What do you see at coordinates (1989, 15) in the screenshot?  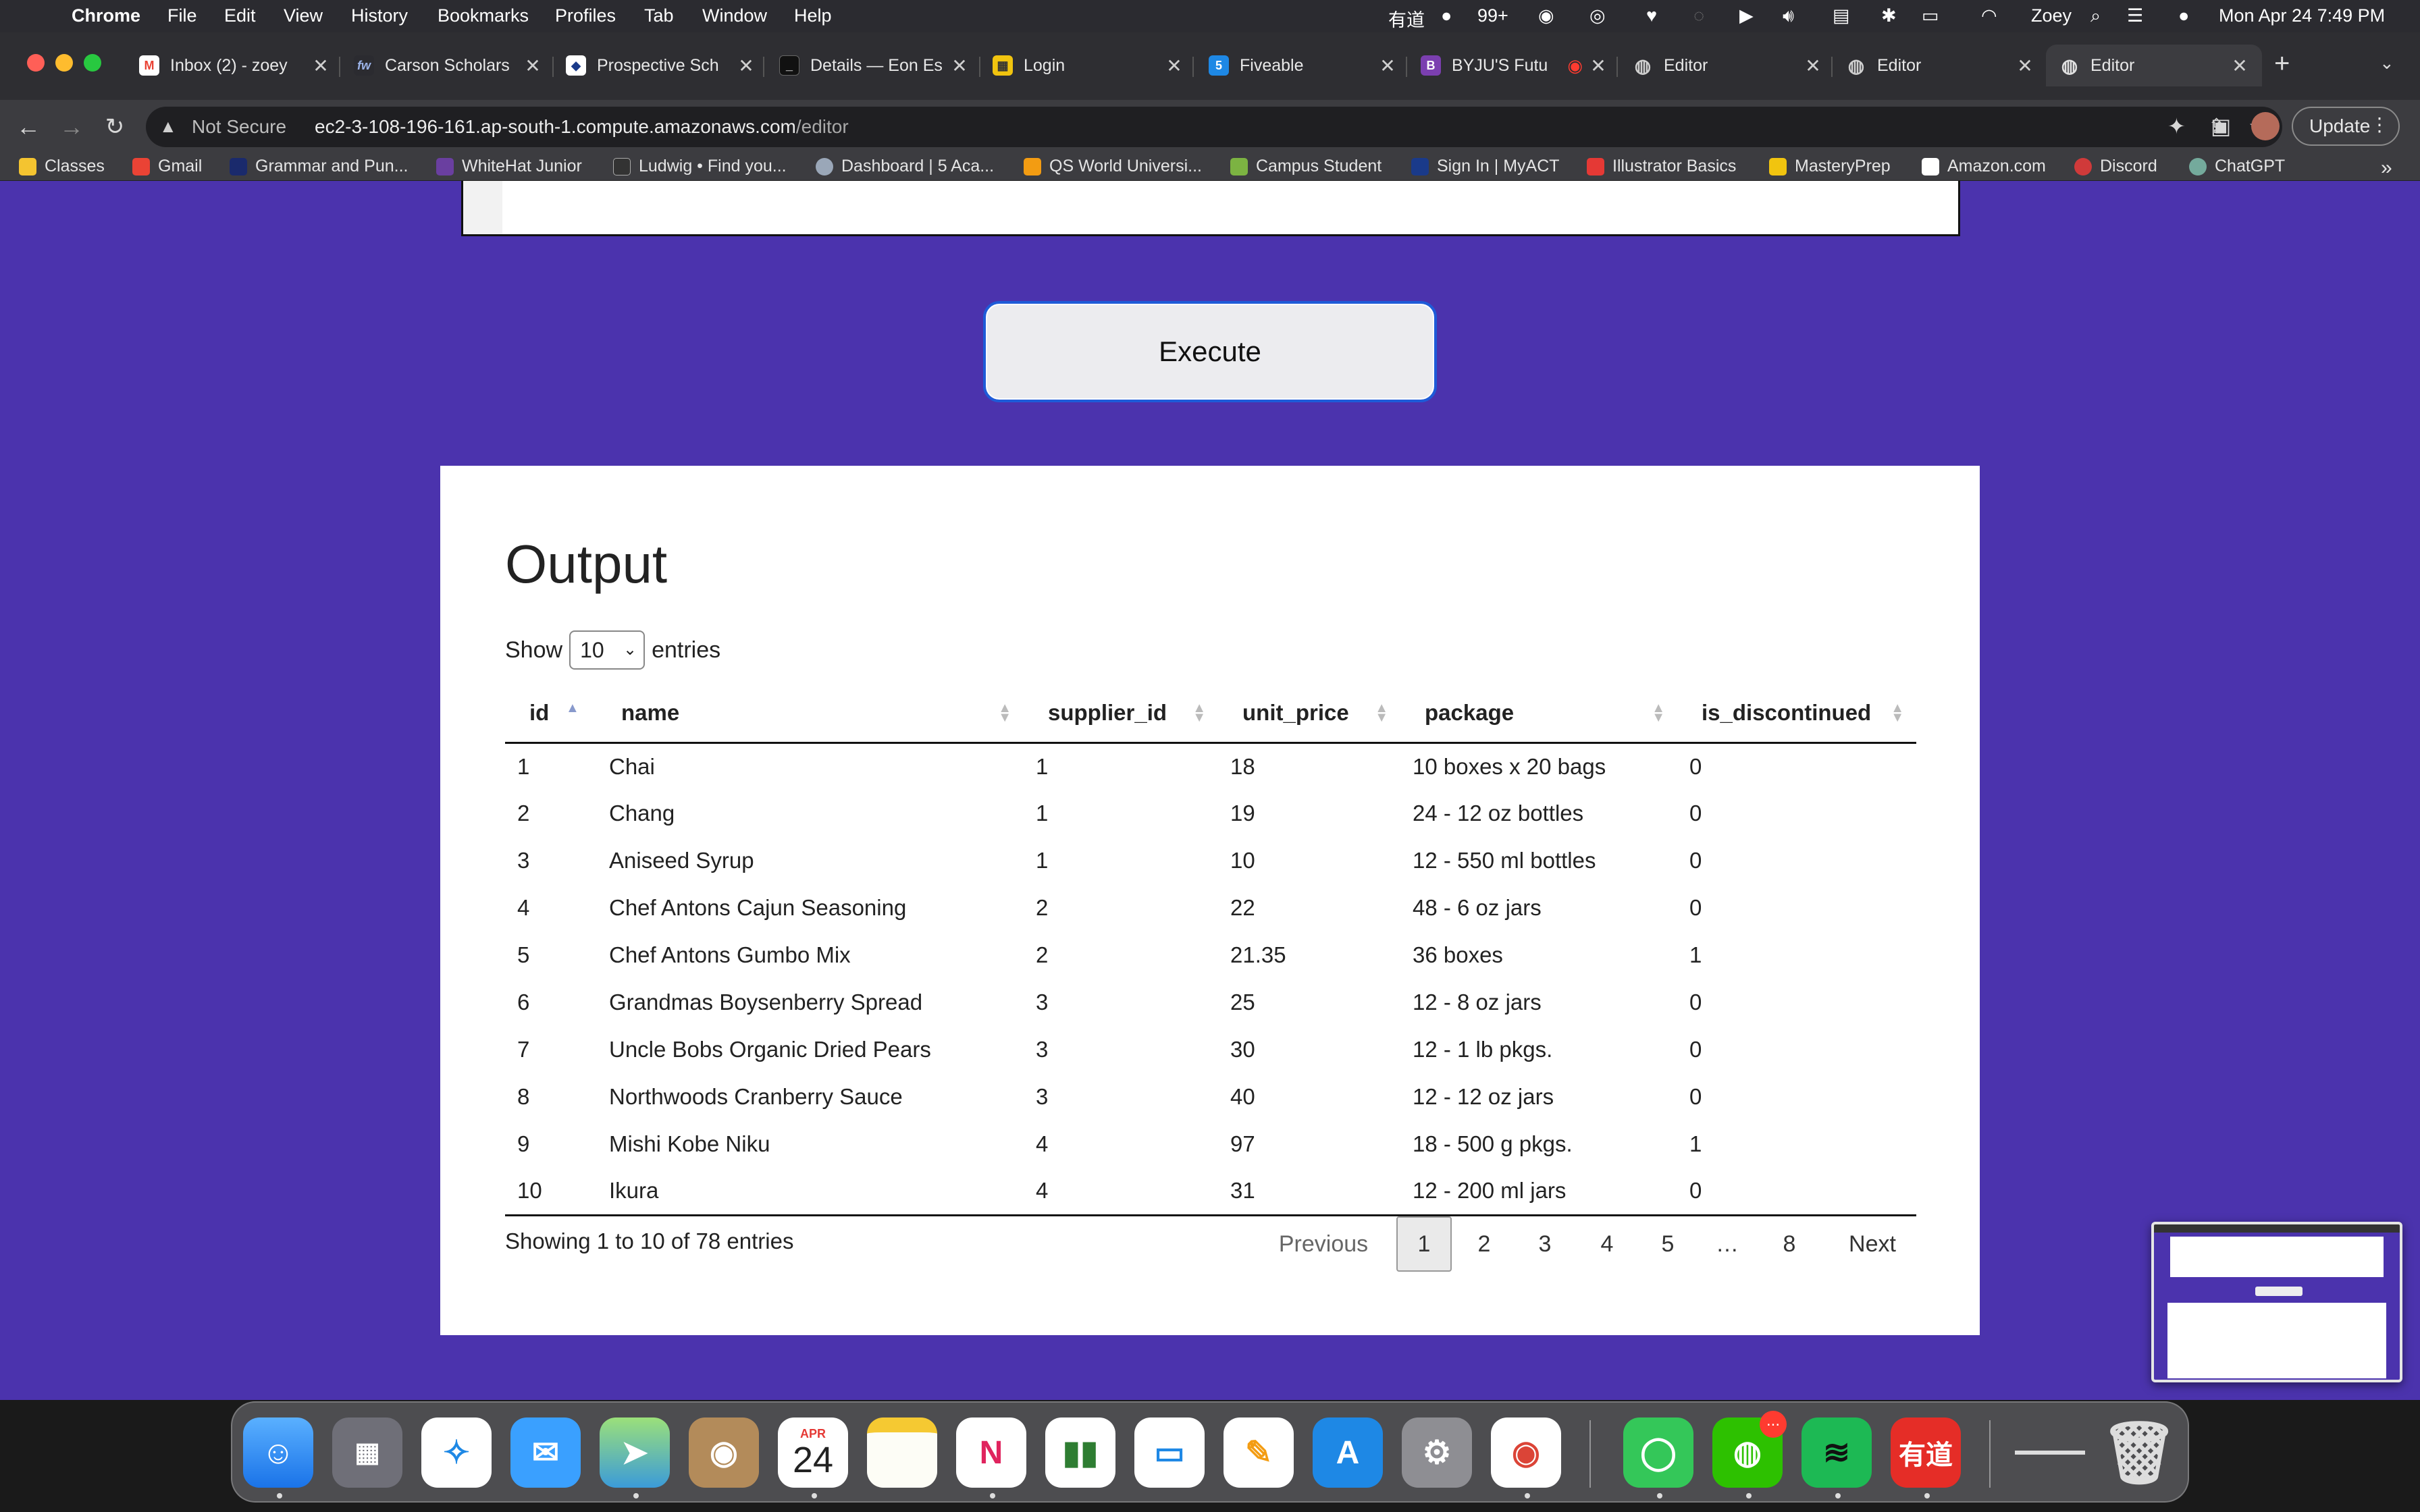 I see `wifi-icon: ◠` at bounding box center [1989, 15].